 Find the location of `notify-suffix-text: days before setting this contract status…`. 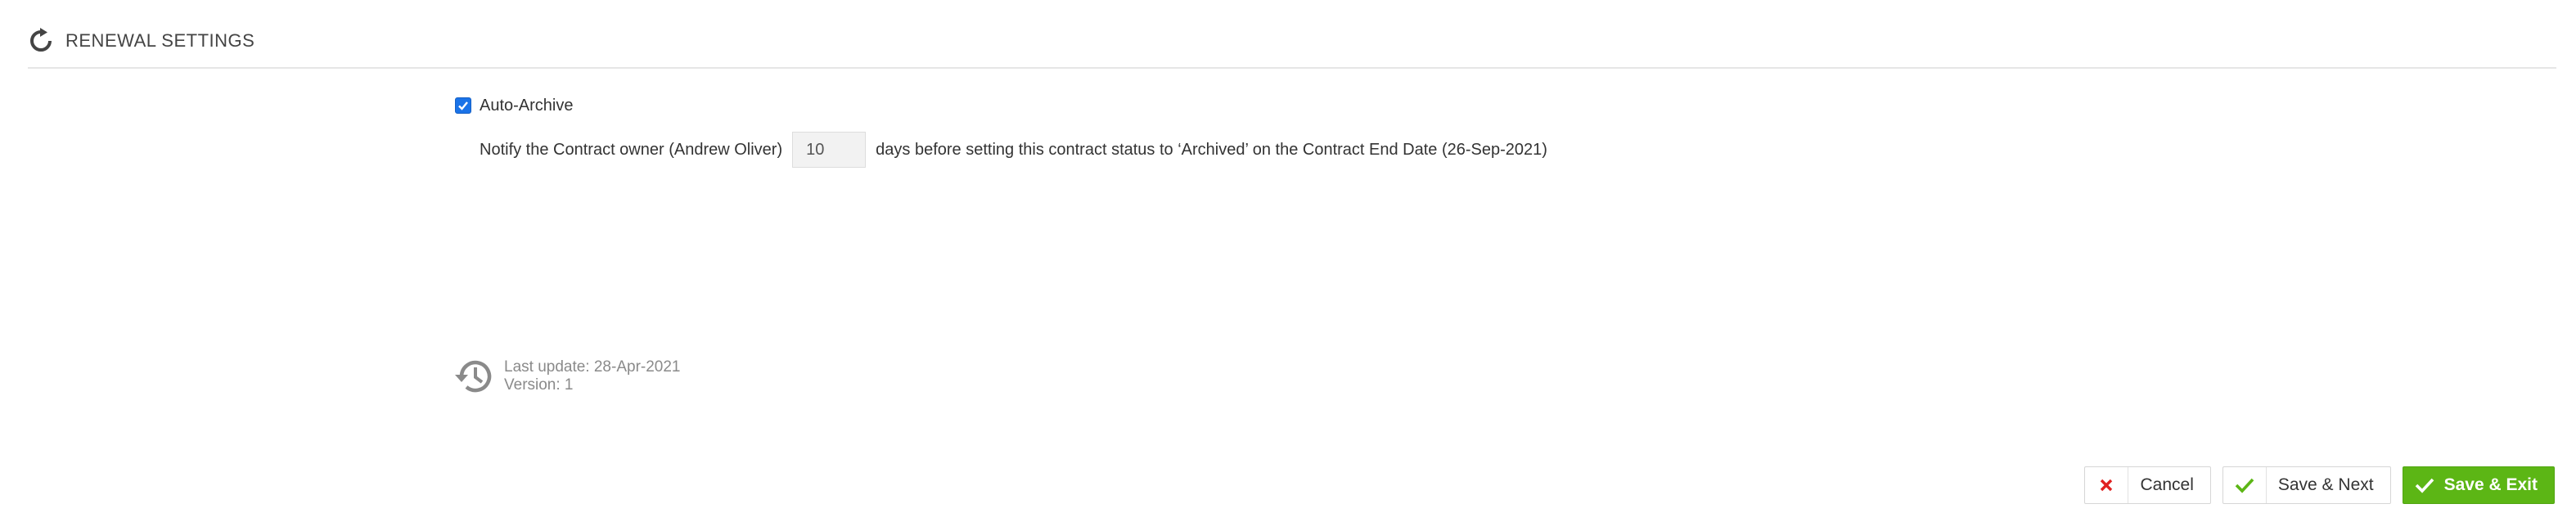

notify-suffix-text: days before setting this contract status… is located at coordinates (1211, 150).